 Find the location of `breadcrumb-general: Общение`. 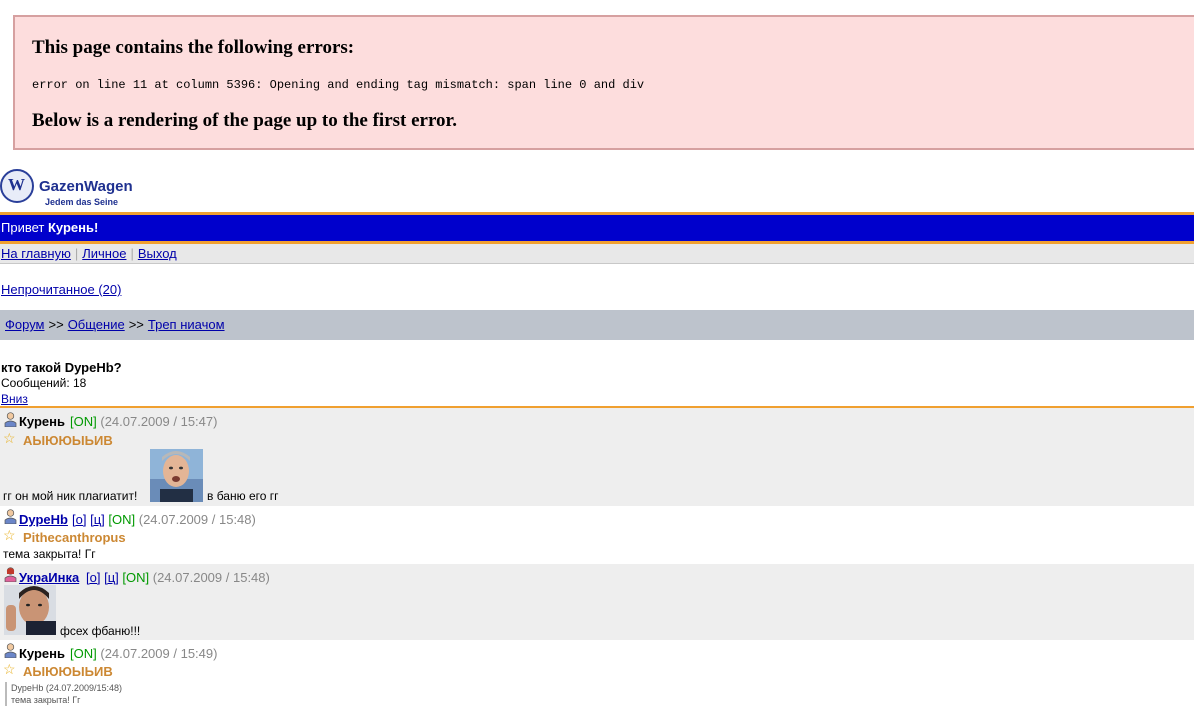

breadcrumb-general: Общение is located at coordinates (96, 324).